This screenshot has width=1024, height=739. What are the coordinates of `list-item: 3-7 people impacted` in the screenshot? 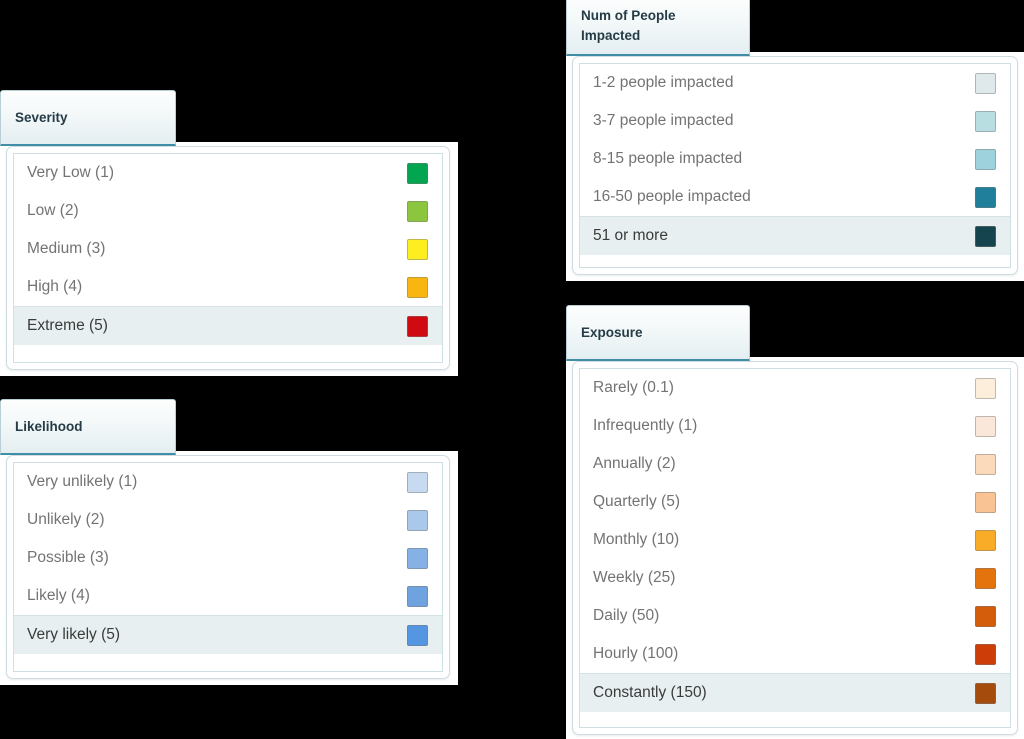 It's located at (795, 121).